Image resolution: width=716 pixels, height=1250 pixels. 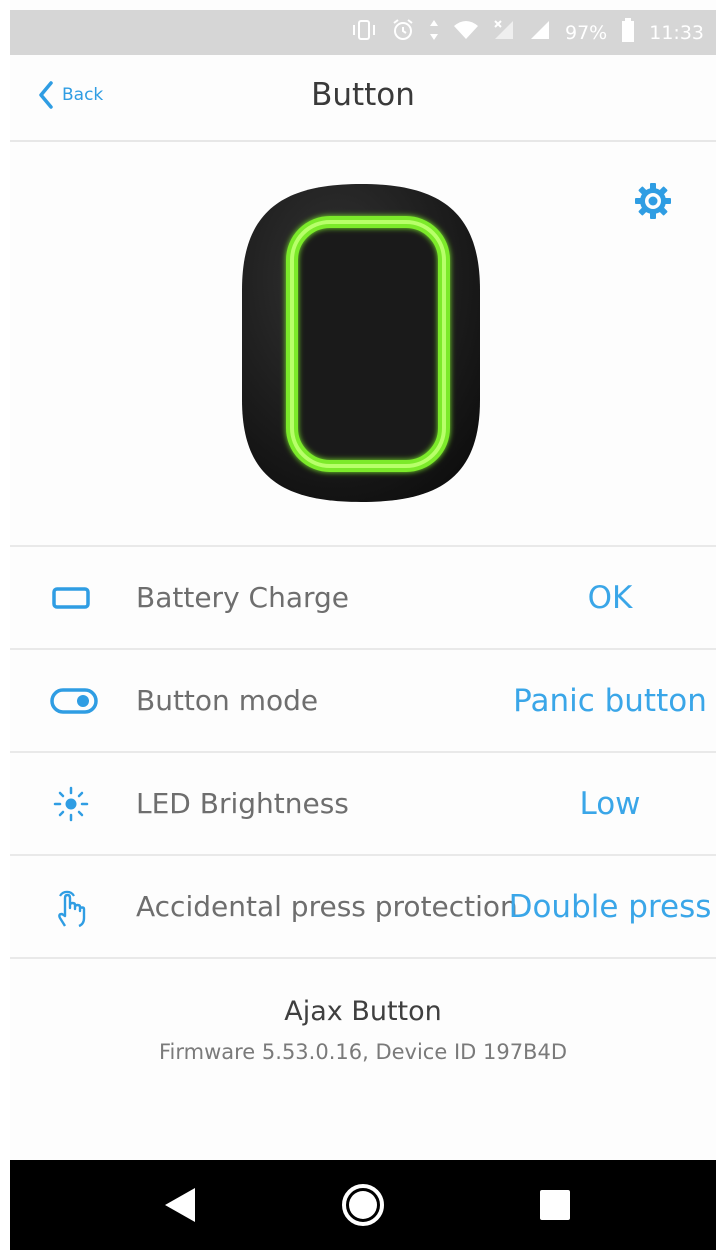 I want to click on settings-row-label: Accidental press protection, so click(x=327, y=906).